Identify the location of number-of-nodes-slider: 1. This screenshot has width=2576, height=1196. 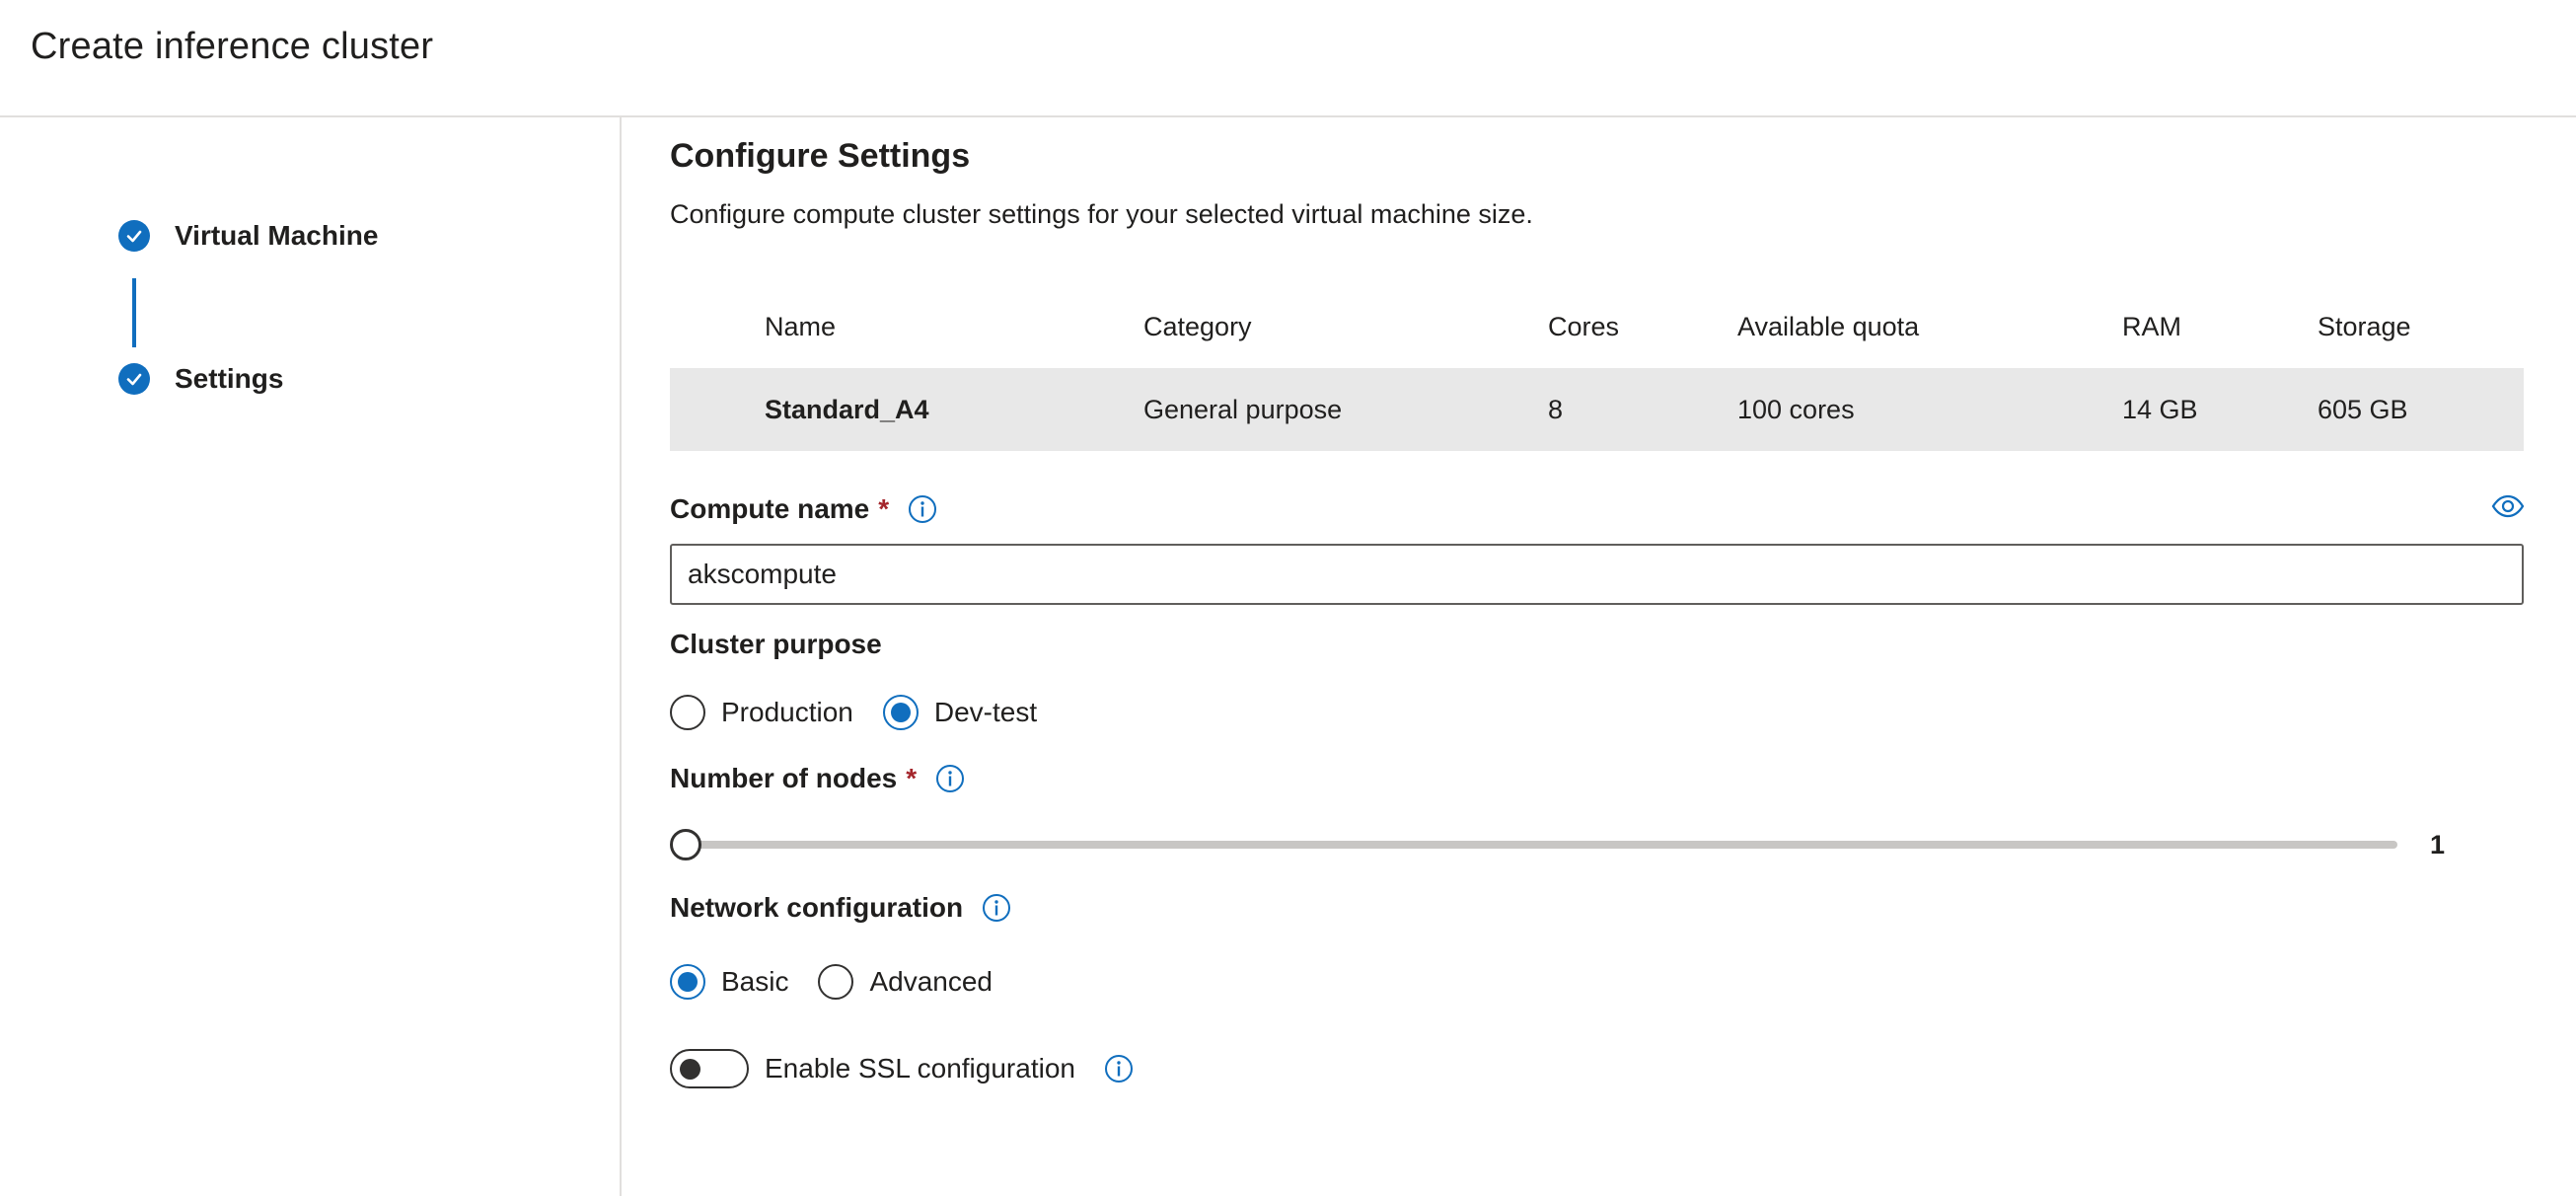
(1607, 842).